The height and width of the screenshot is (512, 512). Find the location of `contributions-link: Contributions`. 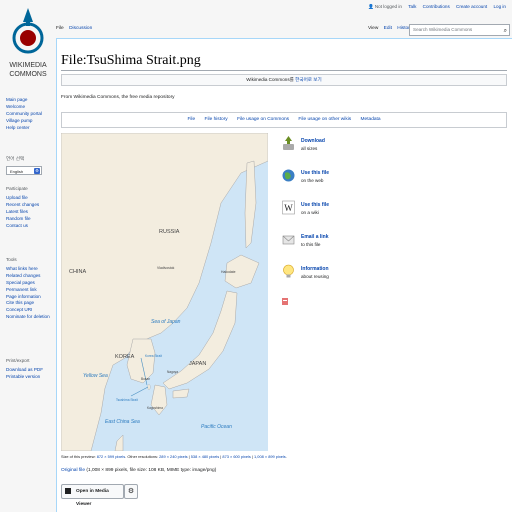

contributions-link: Contributions is located at coordinates (436, 6).